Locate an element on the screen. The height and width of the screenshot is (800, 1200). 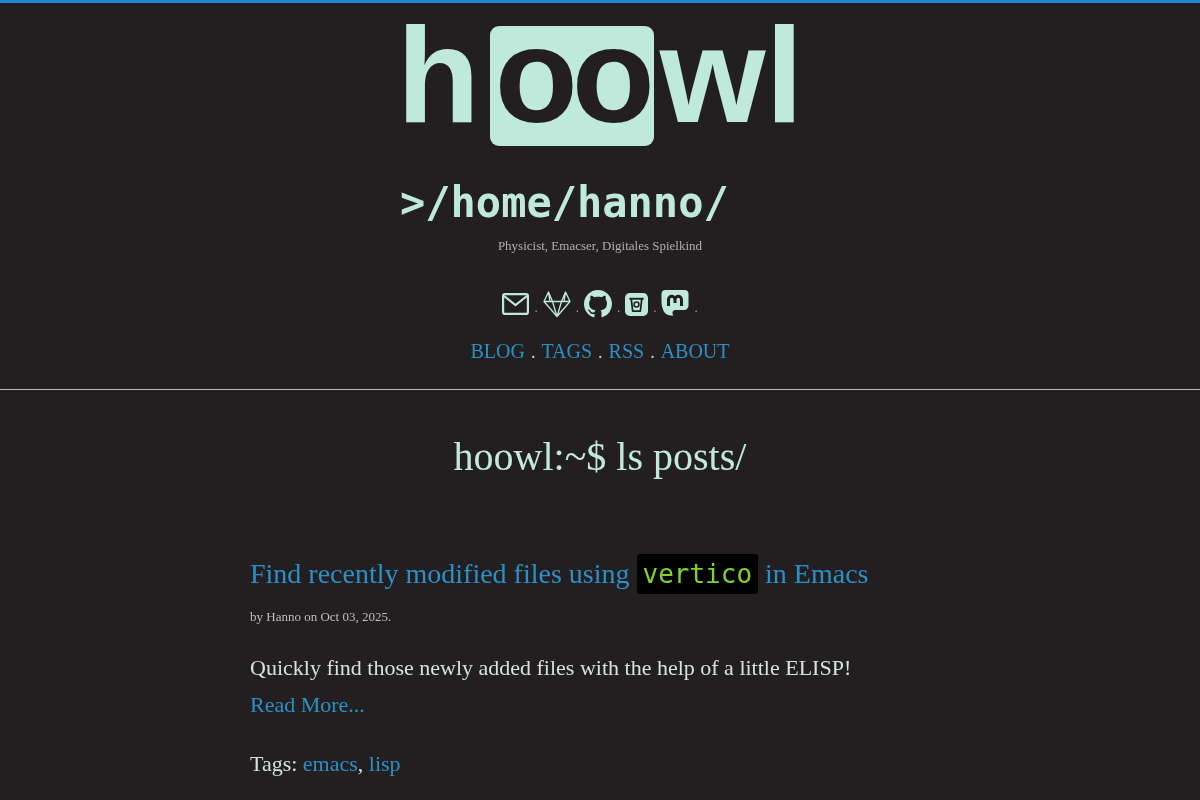
tag-link: emacs is located at coordinates (330, 763).